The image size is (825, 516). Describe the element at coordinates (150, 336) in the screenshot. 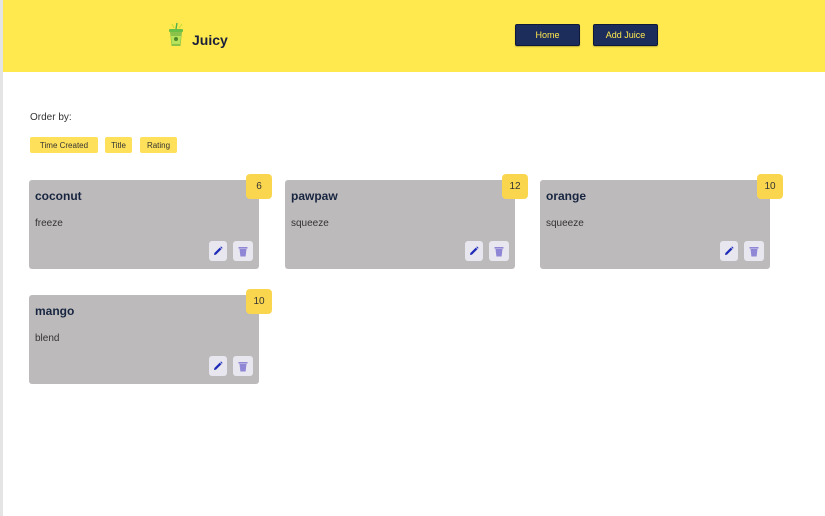

I see `juice-card: mango blend 10` at that location.